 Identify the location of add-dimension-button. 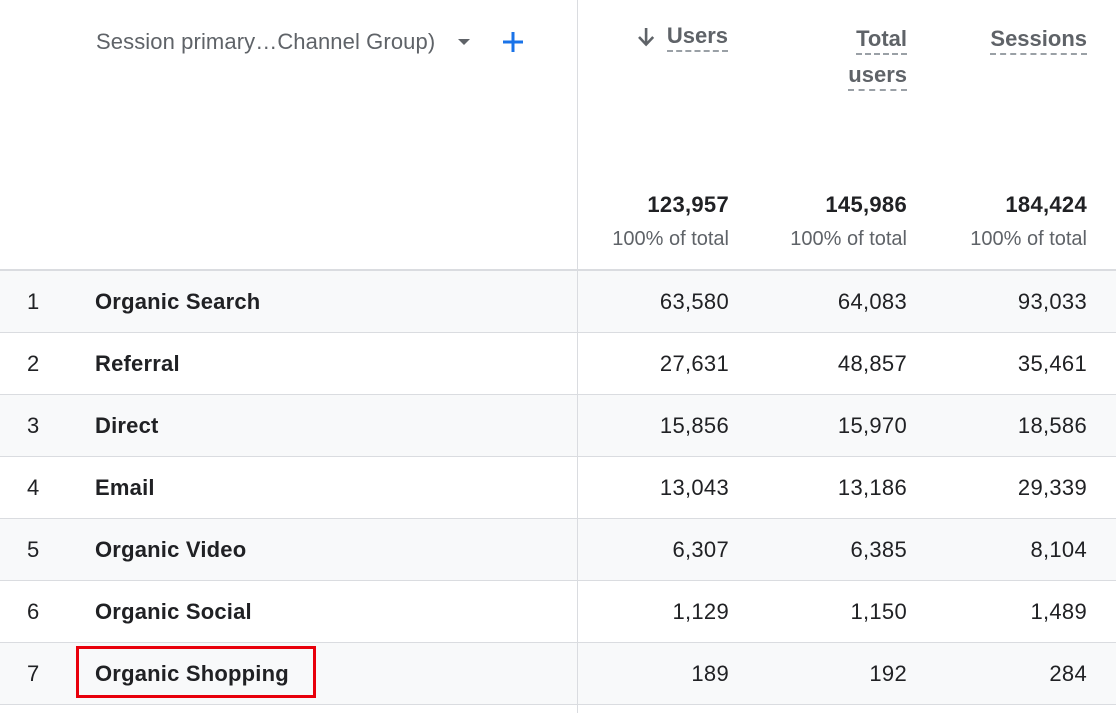
(513, 42).